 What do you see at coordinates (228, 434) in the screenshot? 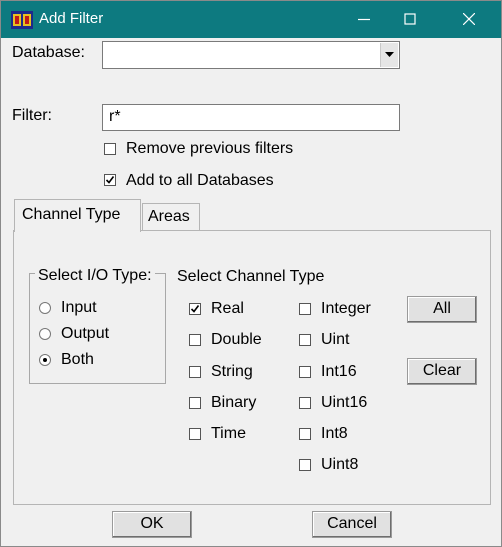
I see `time-label: Time` at bounding box center [228, 434].